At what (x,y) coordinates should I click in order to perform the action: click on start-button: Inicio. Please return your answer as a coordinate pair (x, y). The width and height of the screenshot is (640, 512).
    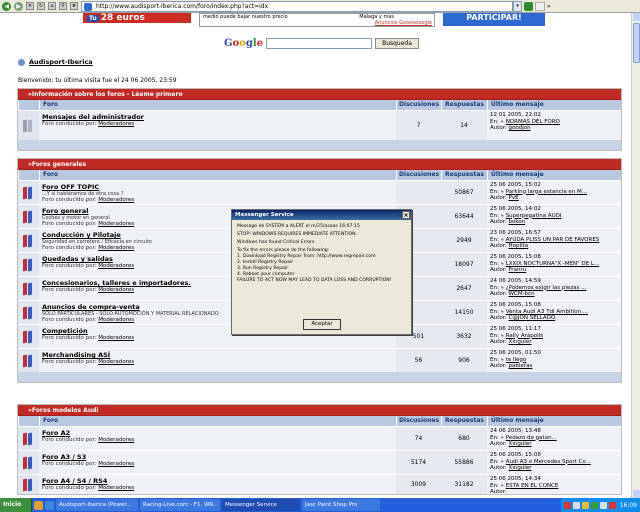
    Looking at the image, I should click on (16, 505).